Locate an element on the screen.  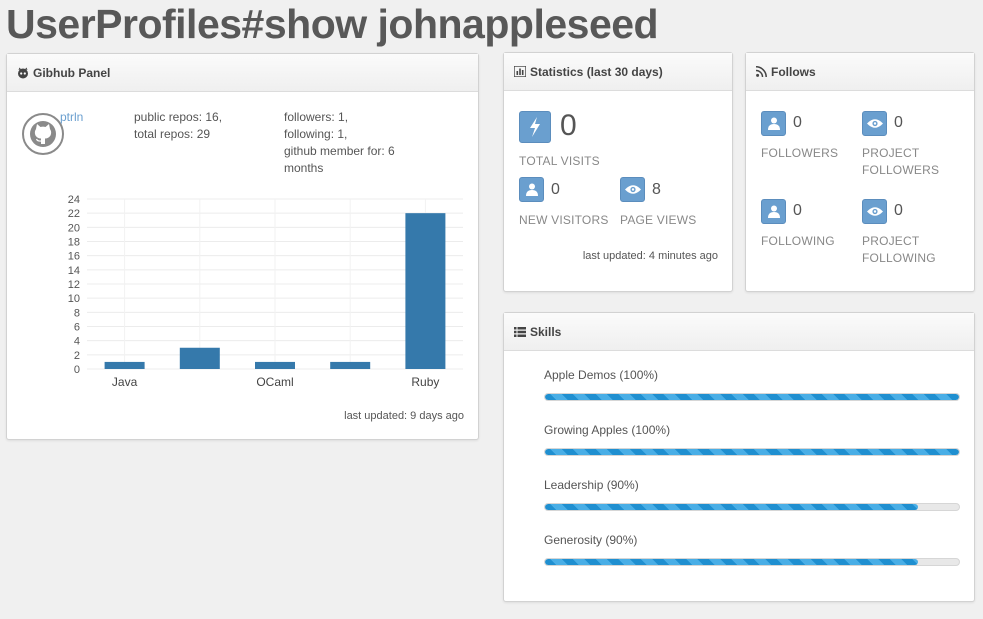
project-followers-icon is located at coordinates (874, 123).